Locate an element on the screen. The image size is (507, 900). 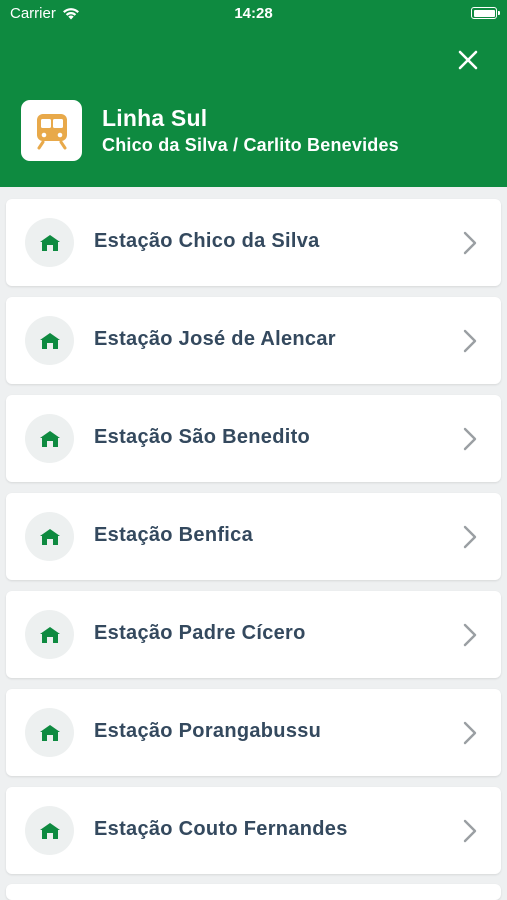
station-label: Estação São Benedito is located at coordinates (202, 437).